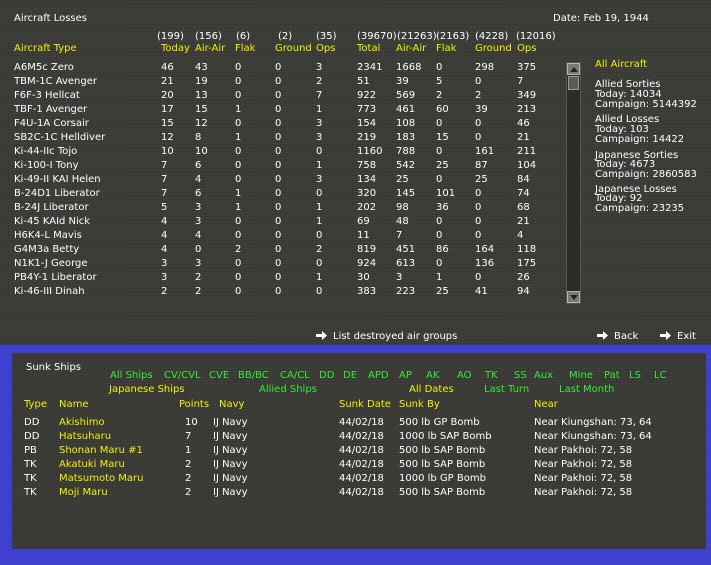 This screenshot has width=711, height=565. I want to click on ship-col-header-points: Points, so click(194, 404).